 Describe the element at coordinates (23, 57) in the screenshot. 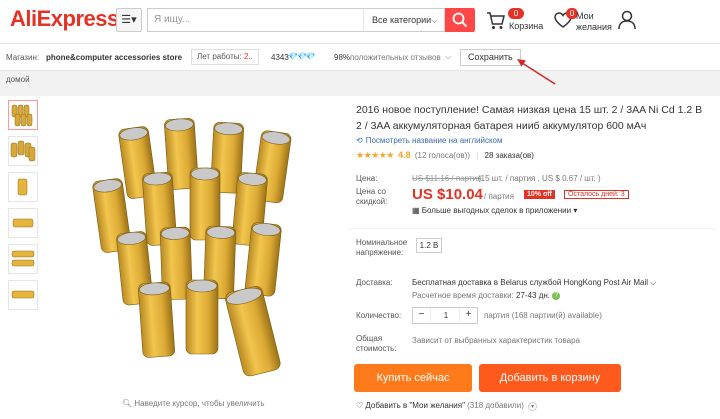

I see `store-label: Магазин:` at that location.